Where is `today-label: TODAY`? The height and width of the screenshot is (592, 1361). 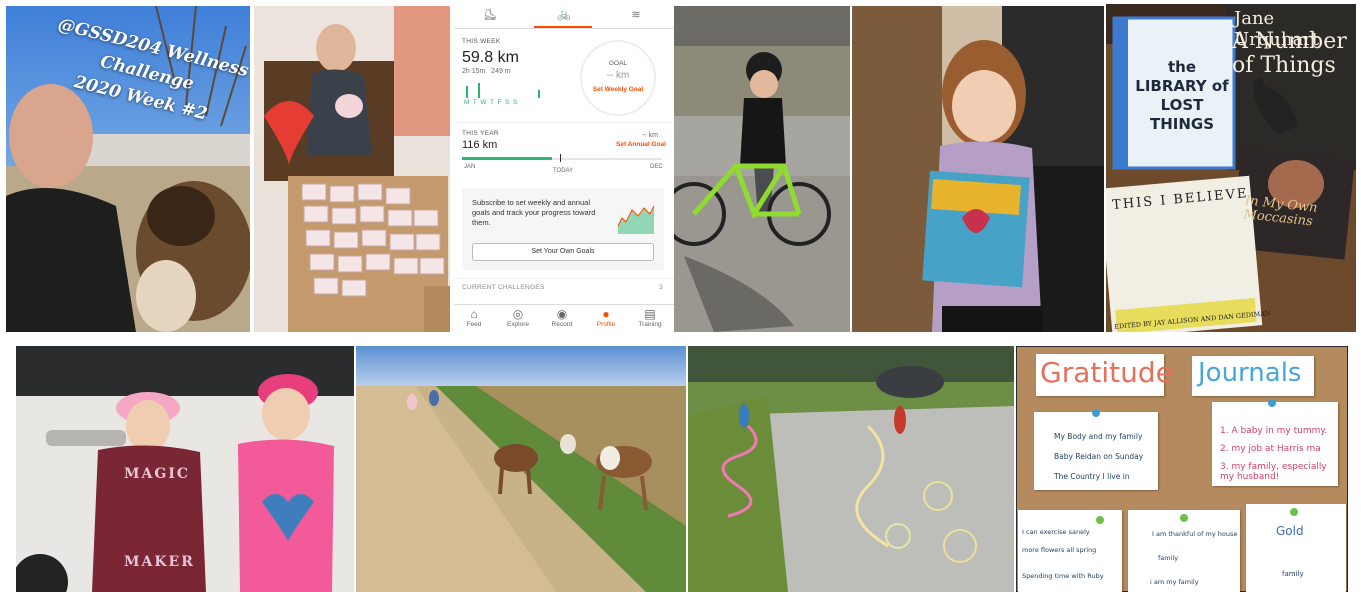
today-label: TODAY is located at coordinates (563, 171).